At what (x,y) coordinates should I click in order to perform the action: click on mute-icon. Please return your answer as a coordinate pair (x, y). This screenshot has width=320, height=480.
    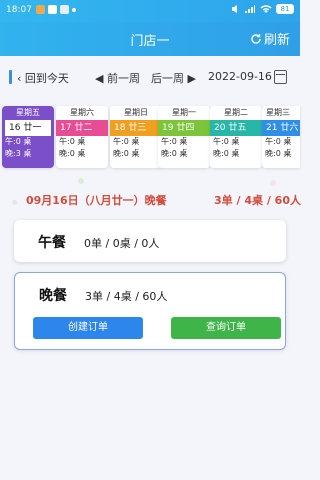
    Looking at the image, I should click on (234, 9).